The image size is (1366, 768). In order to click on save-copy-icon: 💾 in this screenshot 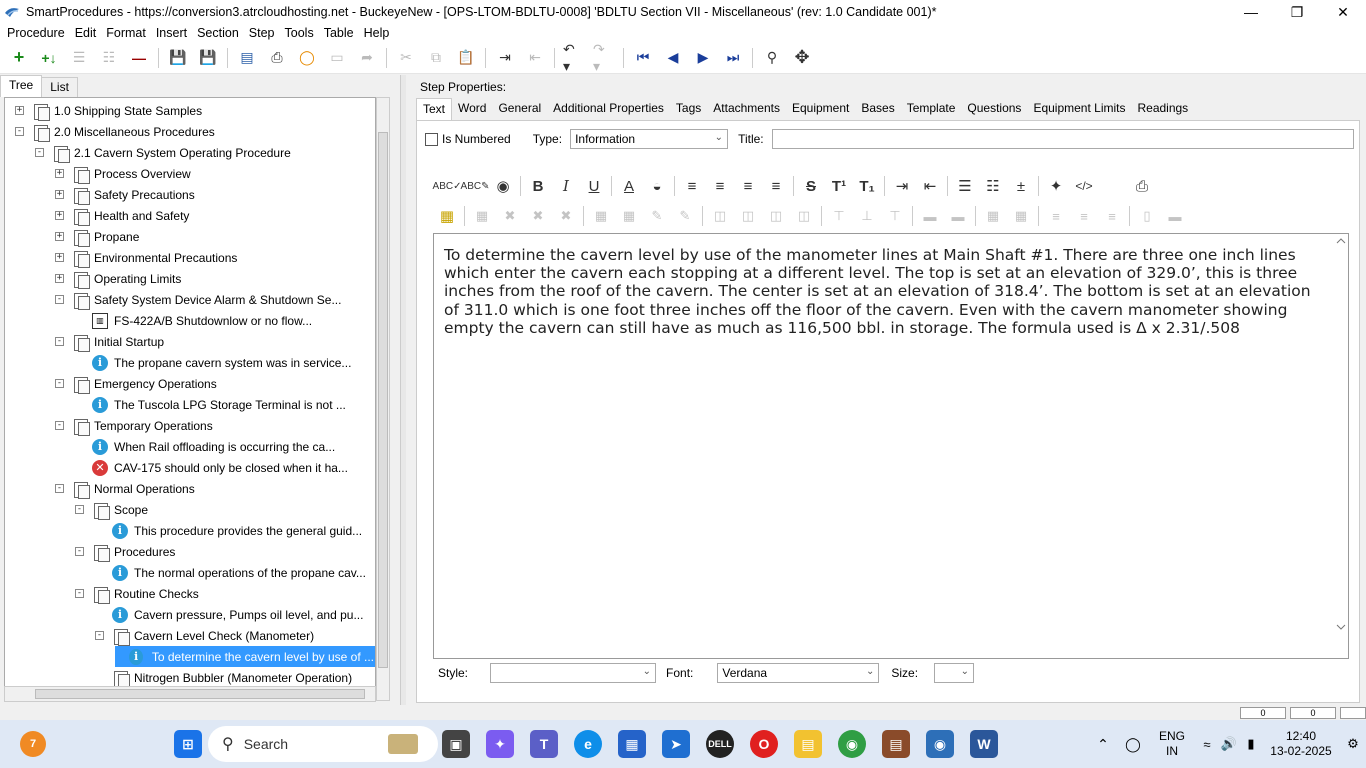, I will do `click(178, 58)`.